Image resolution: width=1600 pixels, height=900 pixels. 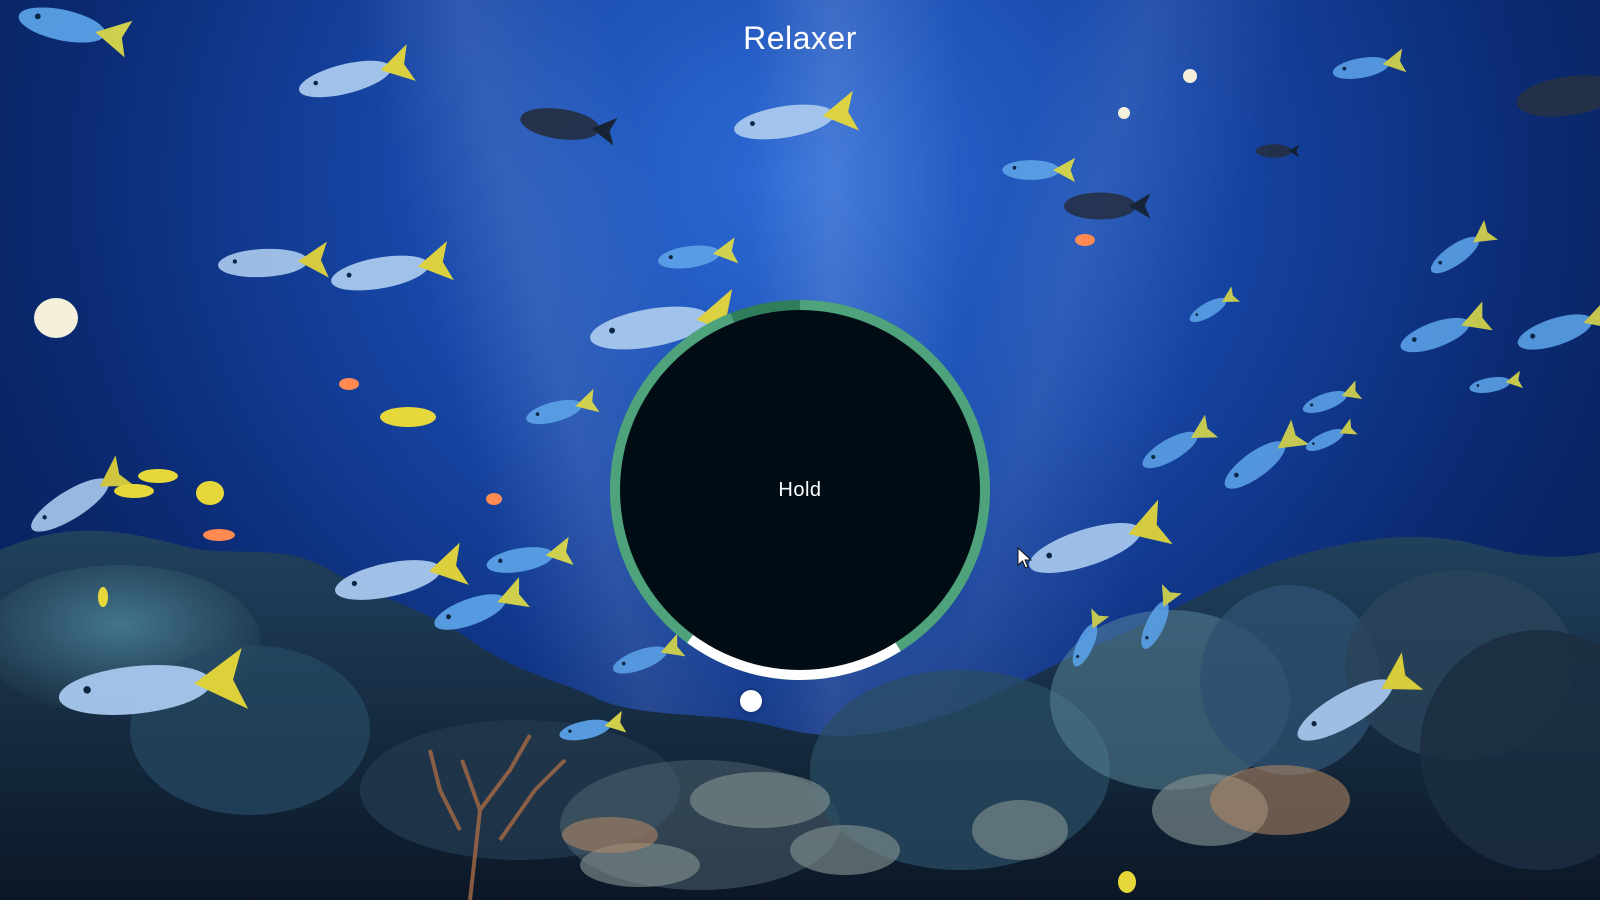 I want to click on phase-label: Hold, so click(x=800, y=489).